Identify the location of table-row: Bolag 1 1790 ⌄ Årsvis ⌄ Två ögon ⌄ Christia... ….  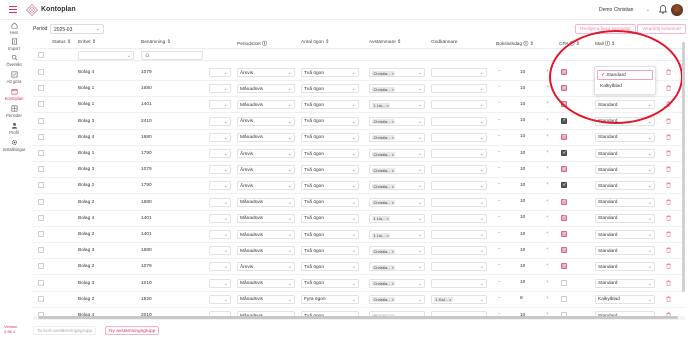
(359, 154).